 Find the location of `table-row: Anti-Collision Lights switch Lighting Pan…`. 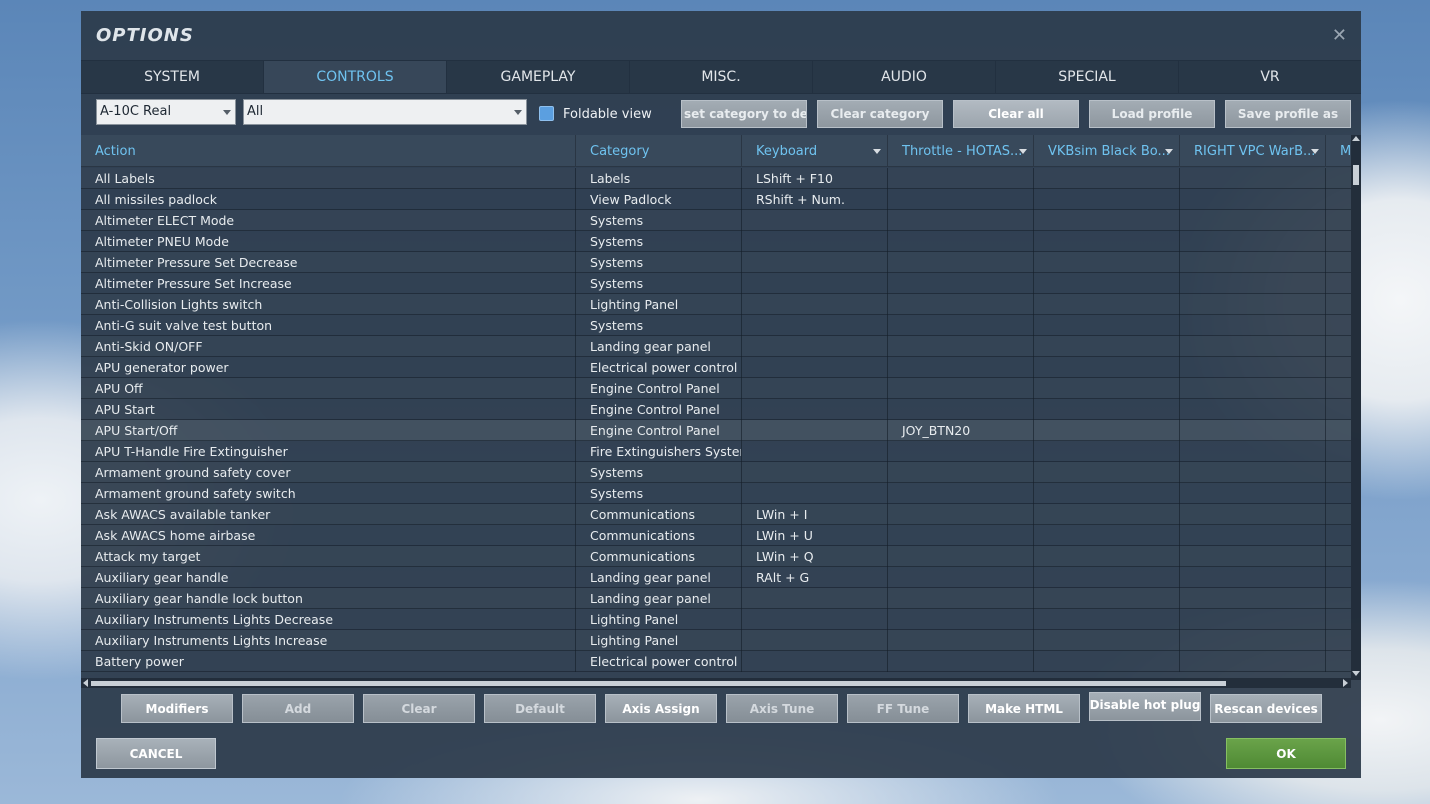

table-row: Anti-Collision Lights switch Lighting Pan… is located at coordinates (716, 304).